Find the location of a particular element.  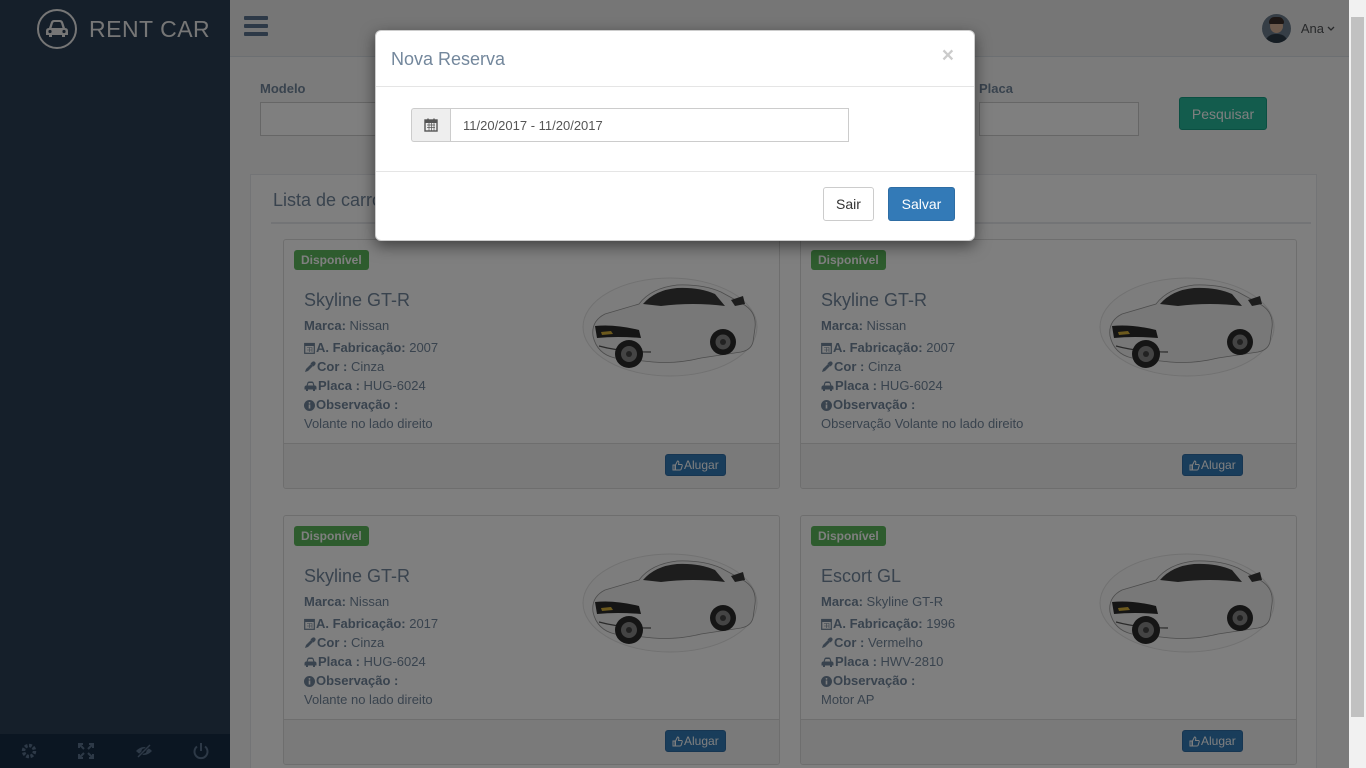

close-icon: × is located at coordinates (948, 55).